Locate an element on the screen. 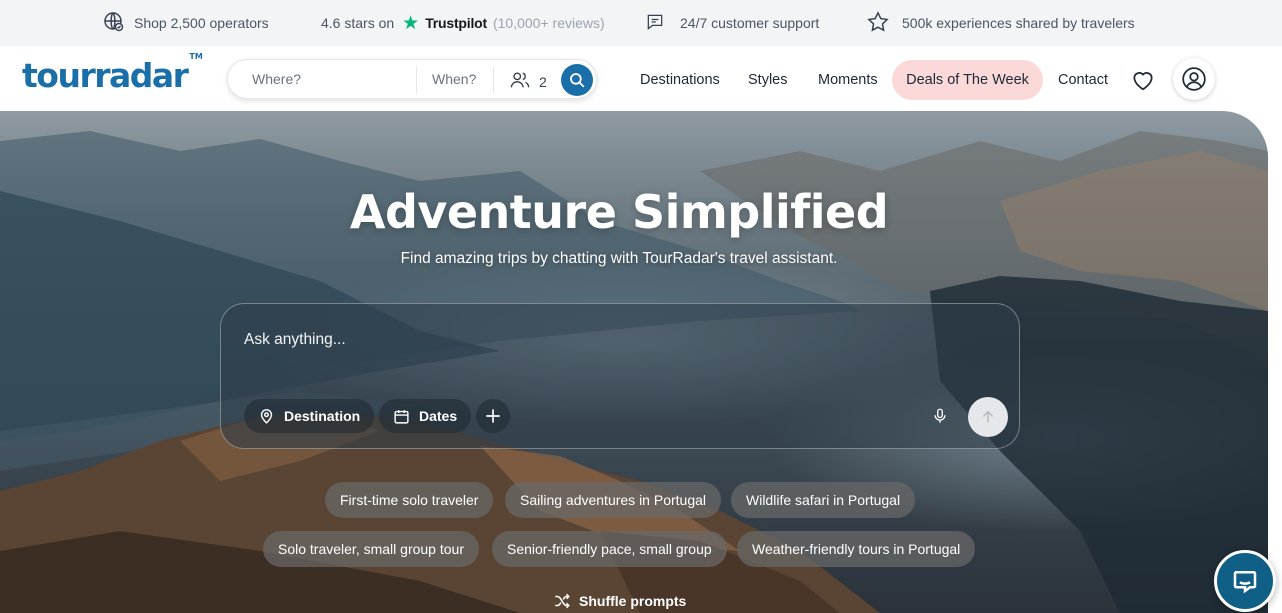 This screenshot has width=1282, height=613. live-chat-button is located at coordinates (1245, 581).